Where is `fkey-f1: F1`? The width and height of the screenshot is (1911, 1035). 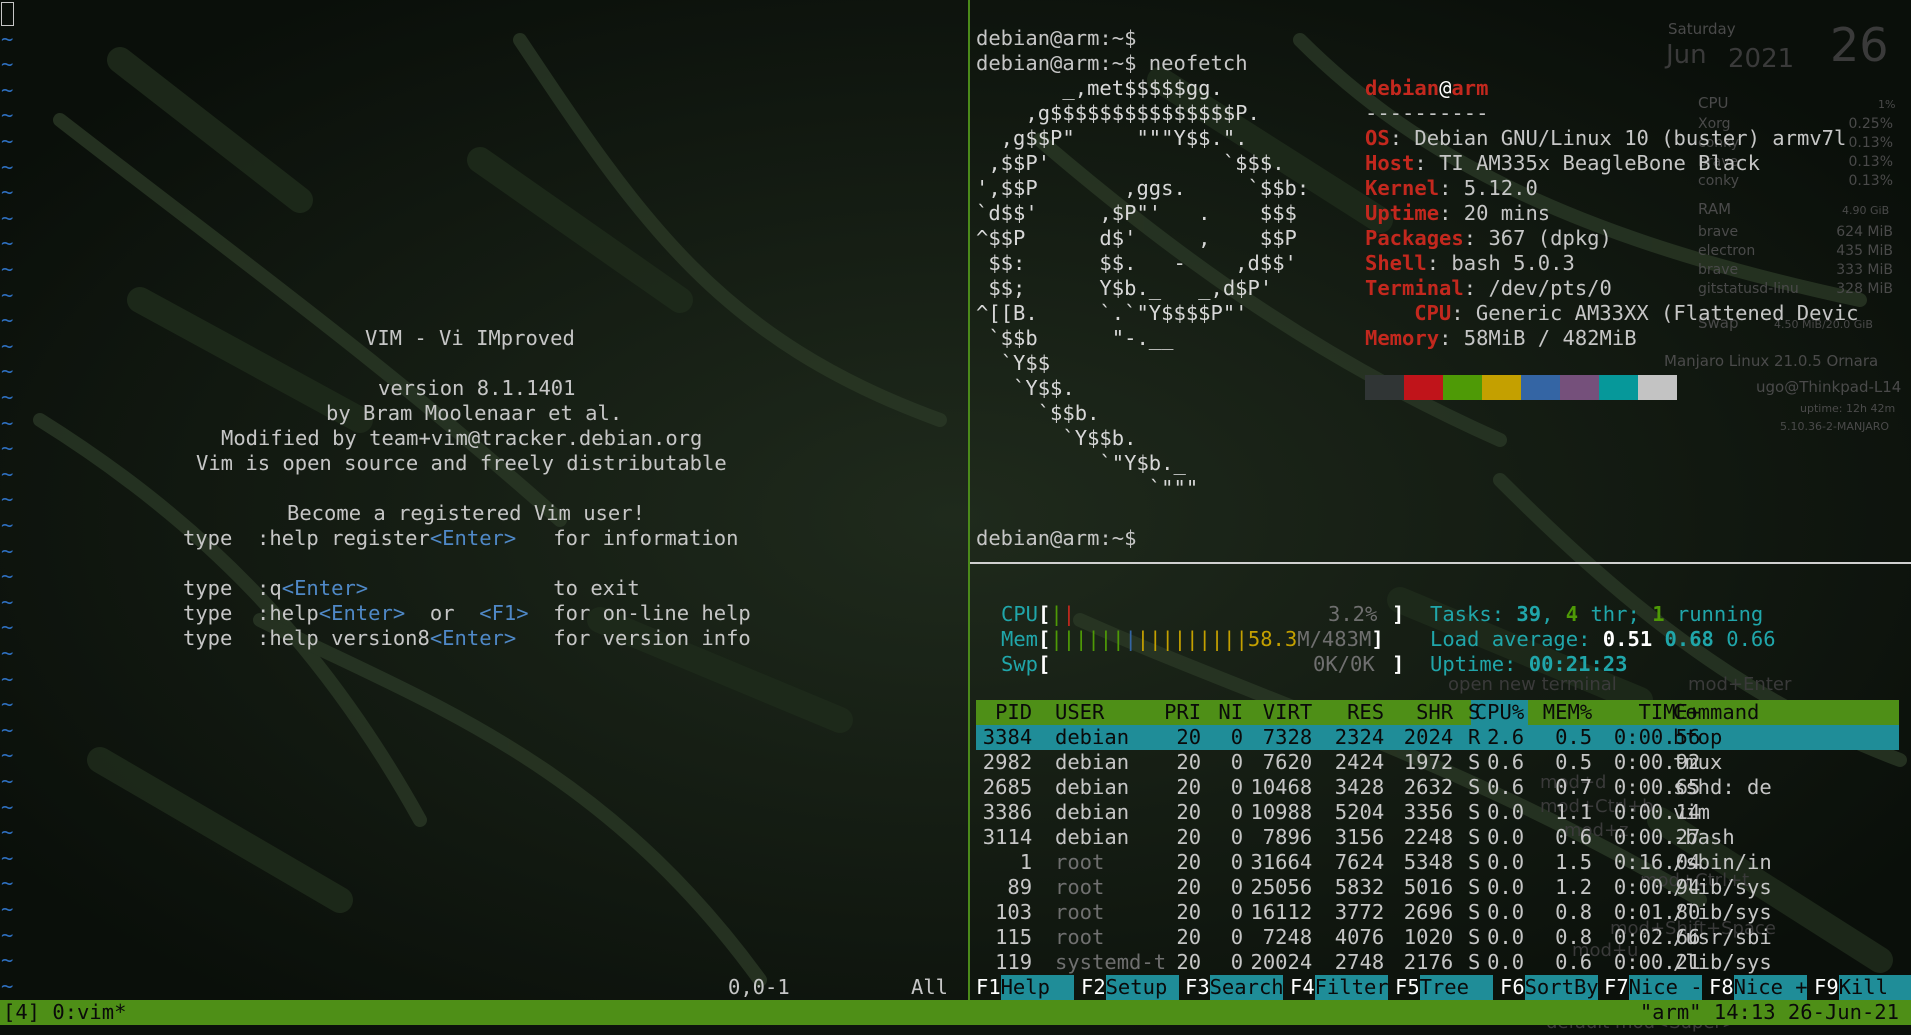 fkey-f1: F1 is located at coordinates (988, 987).